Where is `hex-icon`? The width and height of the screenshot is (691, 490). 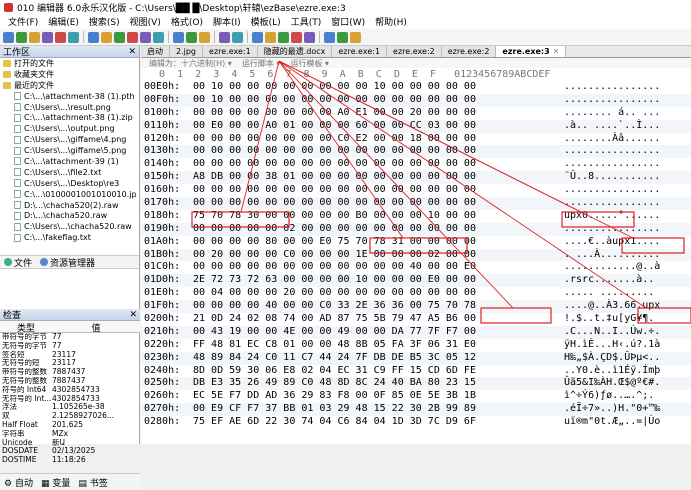
hex-icon is located at coordinates (224, 37).